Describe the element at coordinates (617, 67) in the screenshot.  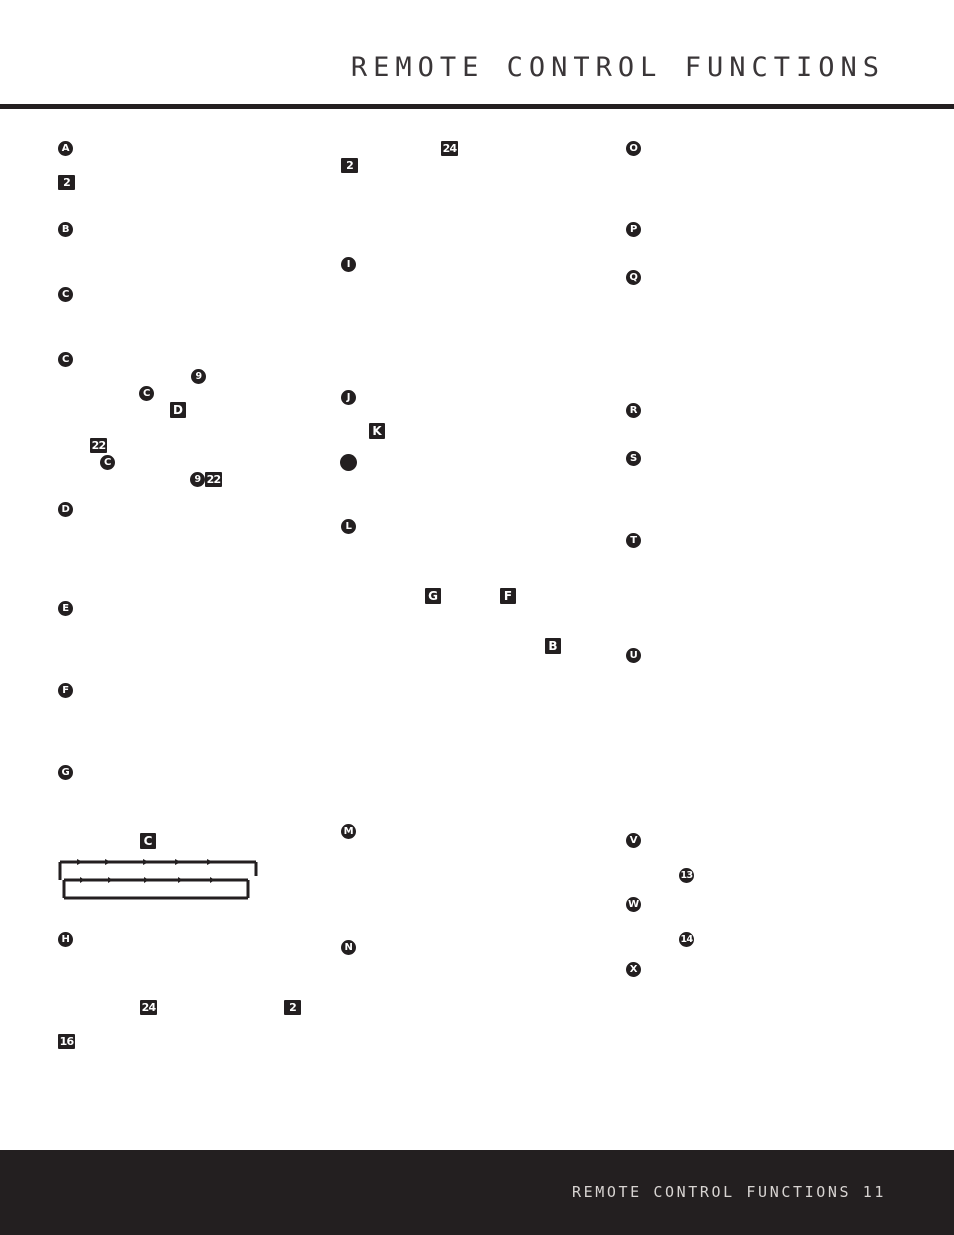
I see `page-title: REMOTE CONTROL FUNCTIONS` at that location.